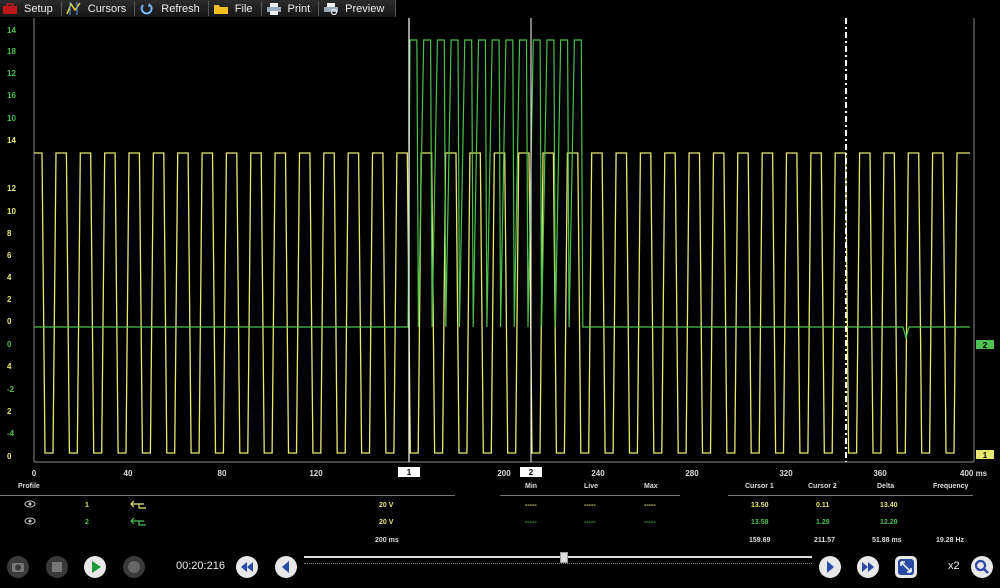 The width and height of the screenshot is (1000, 588). Describe the element at coordinates (128, 473) in the screenshot. I see `x-tick-label: 40` at that location.